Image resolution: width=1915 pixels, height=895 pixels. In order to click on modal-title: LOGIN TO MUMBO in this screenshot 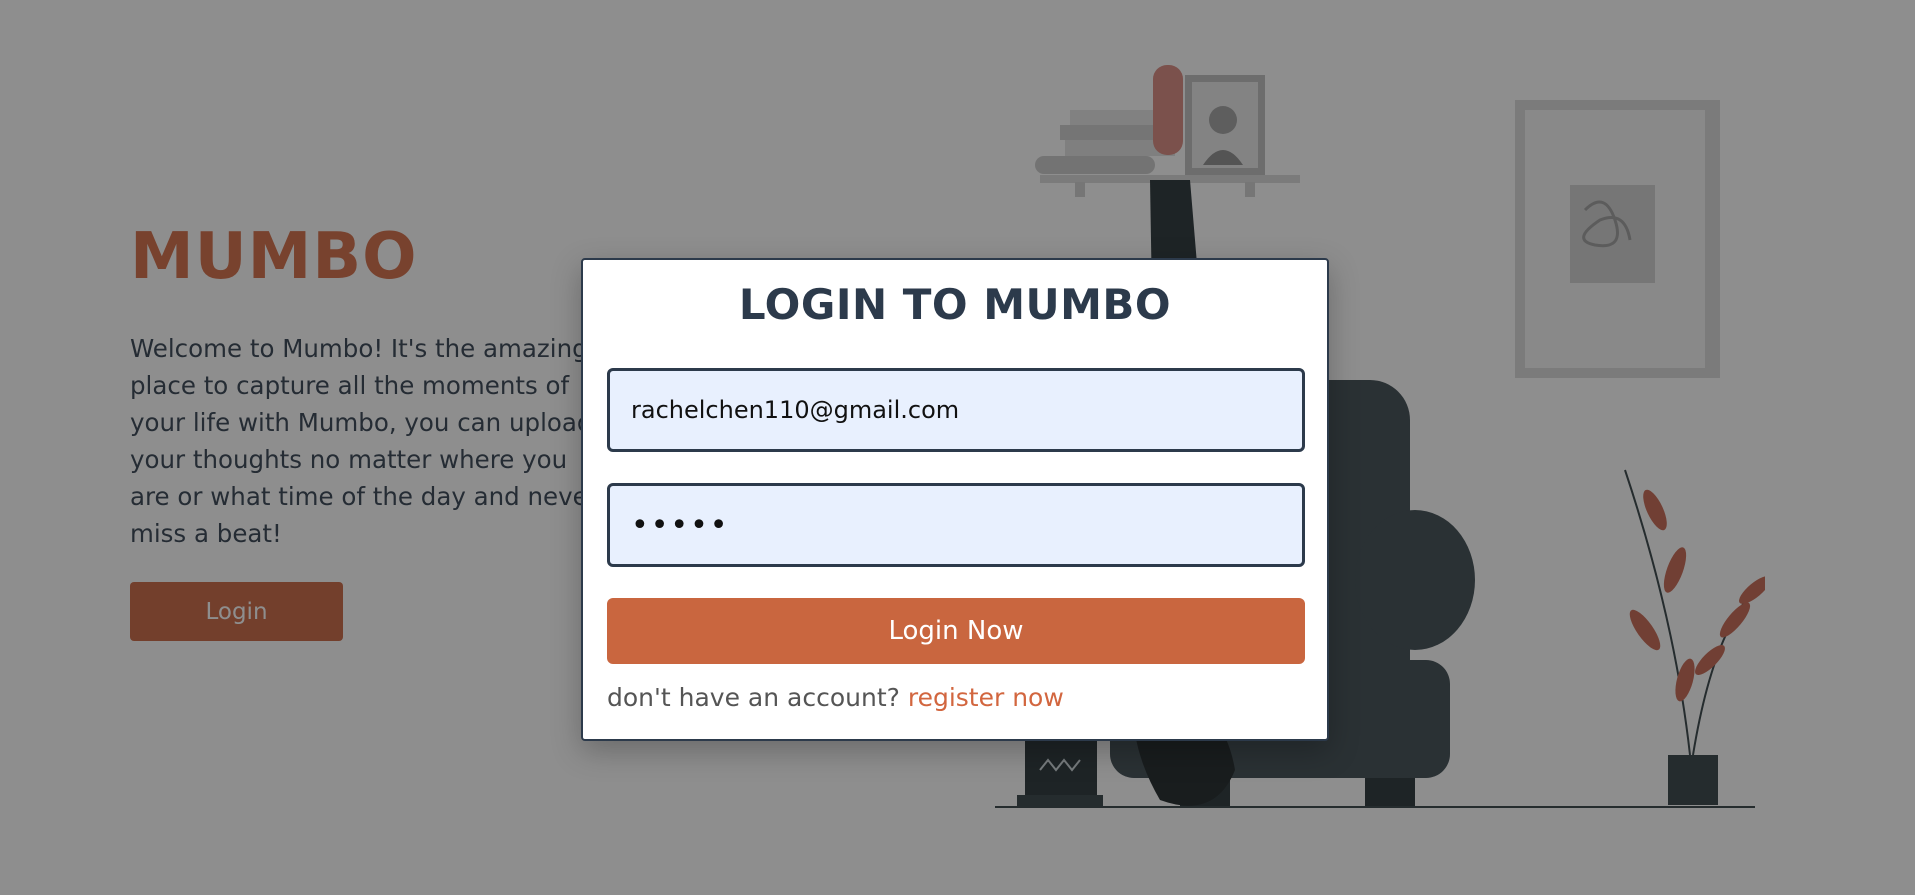, I will do `click(955, 304)`.